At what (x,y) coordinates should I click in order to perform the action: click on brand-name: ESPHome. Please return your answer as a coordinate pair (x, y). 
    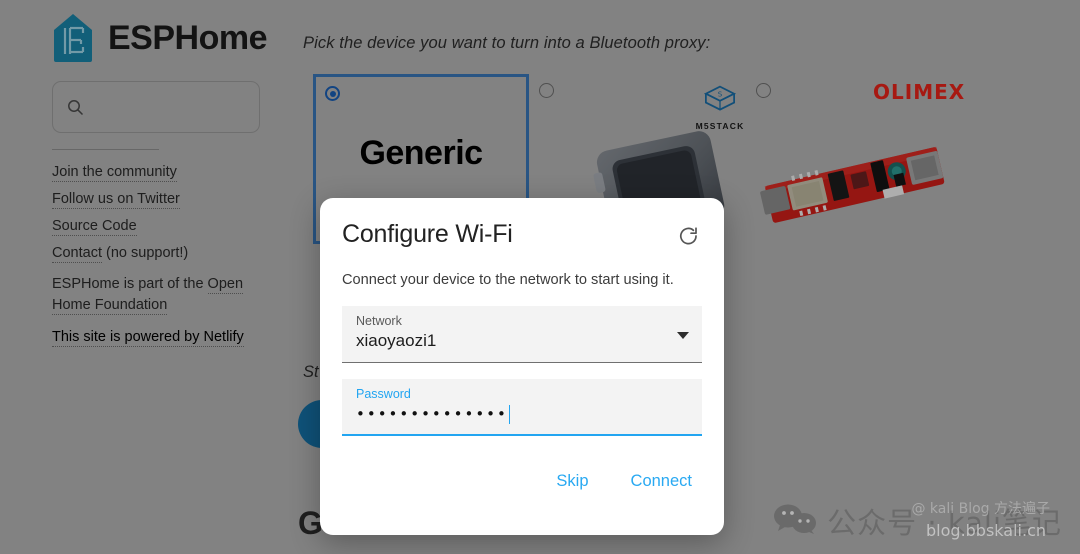
    Looking at the image, I should click on (188, 38).